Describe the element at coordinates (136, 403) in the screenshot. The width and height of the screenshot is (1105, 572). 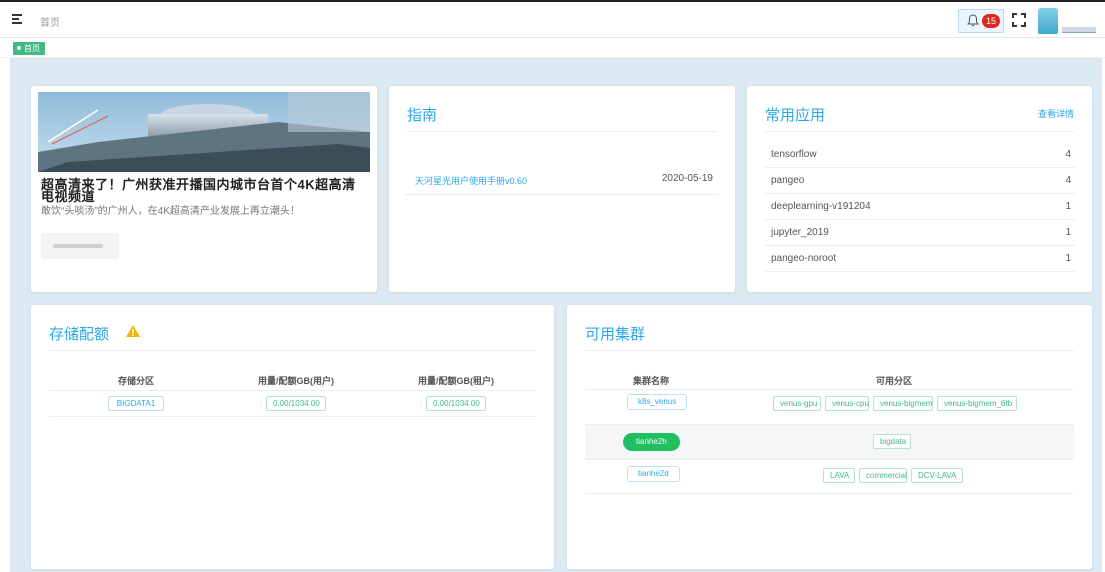
I see `partition-tag: BIGDATA1` at that location.